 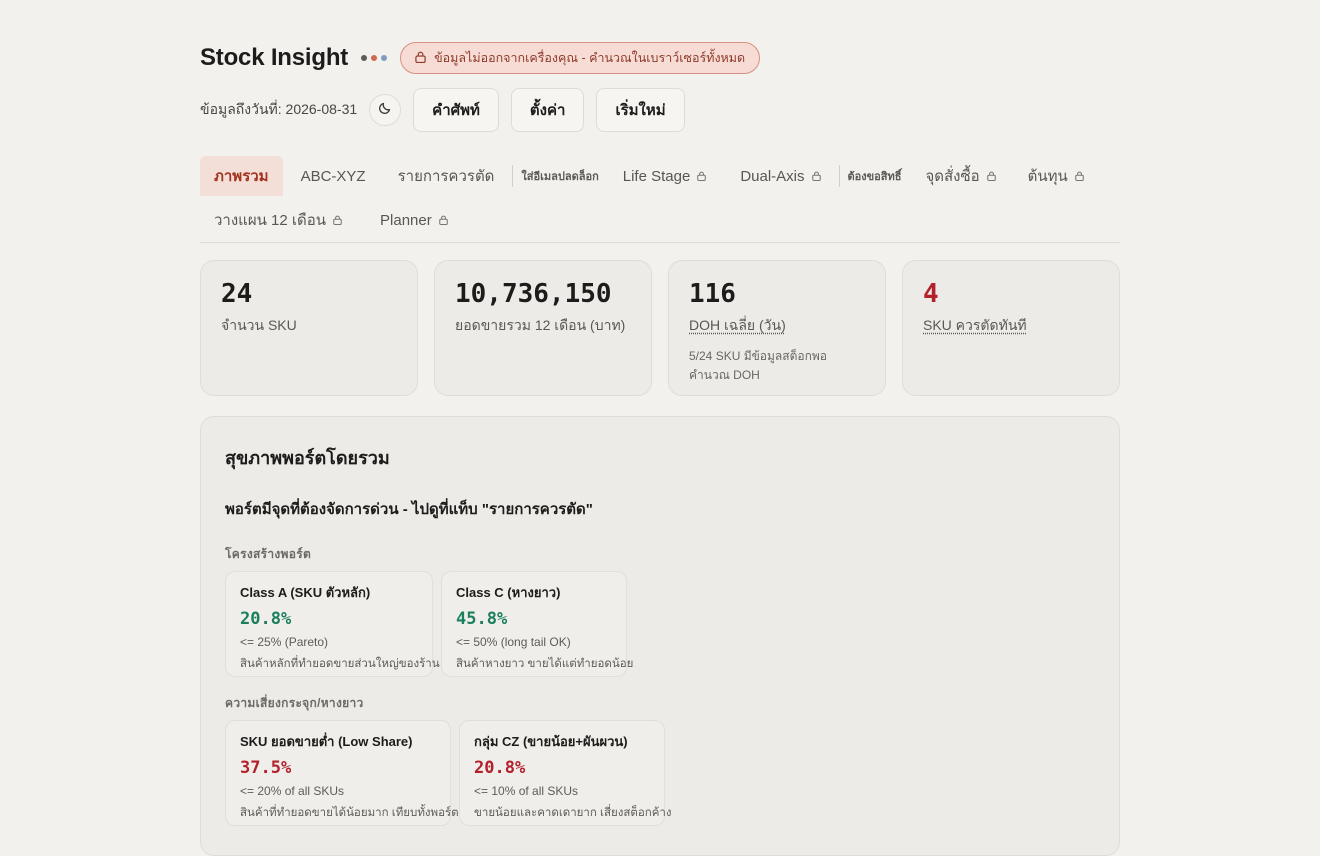 I want to click on stat-label: ยอดขายรวม 12 เดือน (บาท), so click(x=540, y=325).